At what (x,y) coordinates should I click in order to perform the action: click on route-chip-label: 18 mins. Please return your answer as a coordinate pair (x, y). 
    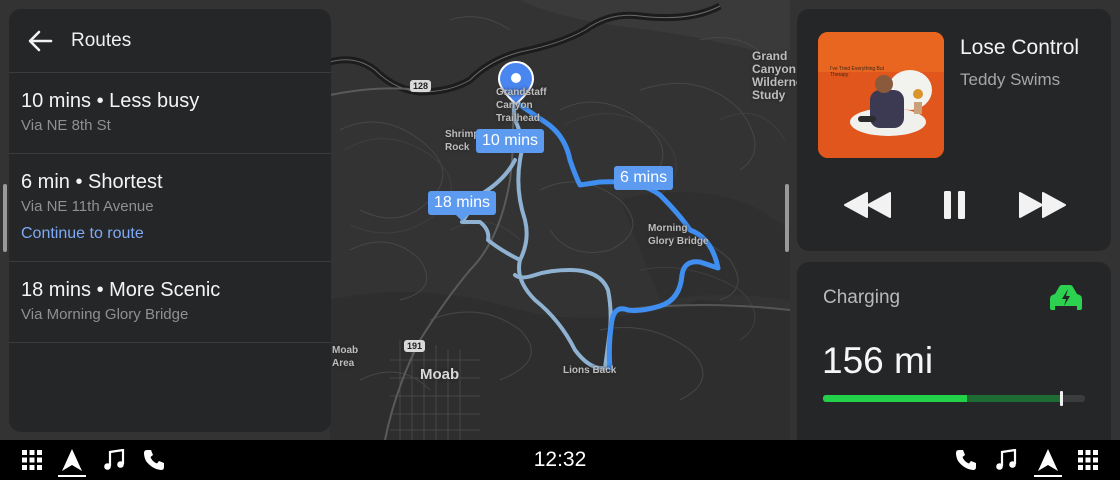
    Looking at the image, I should click on (462, 202).